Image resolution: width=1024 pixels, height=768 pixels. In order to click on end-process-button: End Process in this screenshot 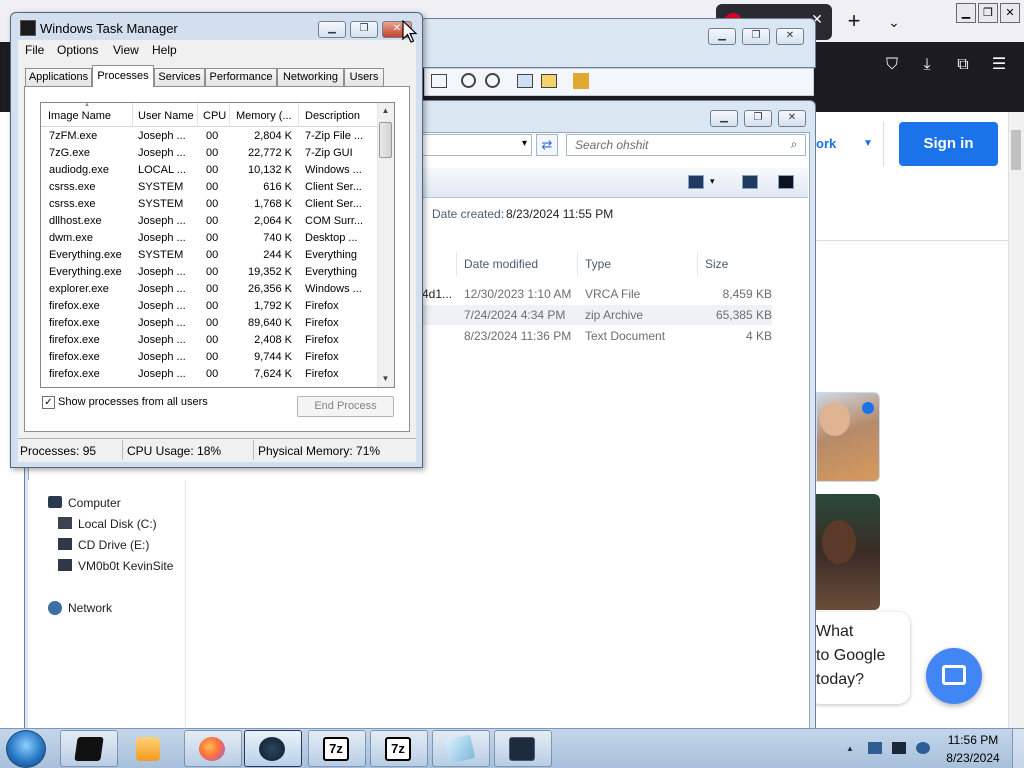, I will do `click(345, 406)`.